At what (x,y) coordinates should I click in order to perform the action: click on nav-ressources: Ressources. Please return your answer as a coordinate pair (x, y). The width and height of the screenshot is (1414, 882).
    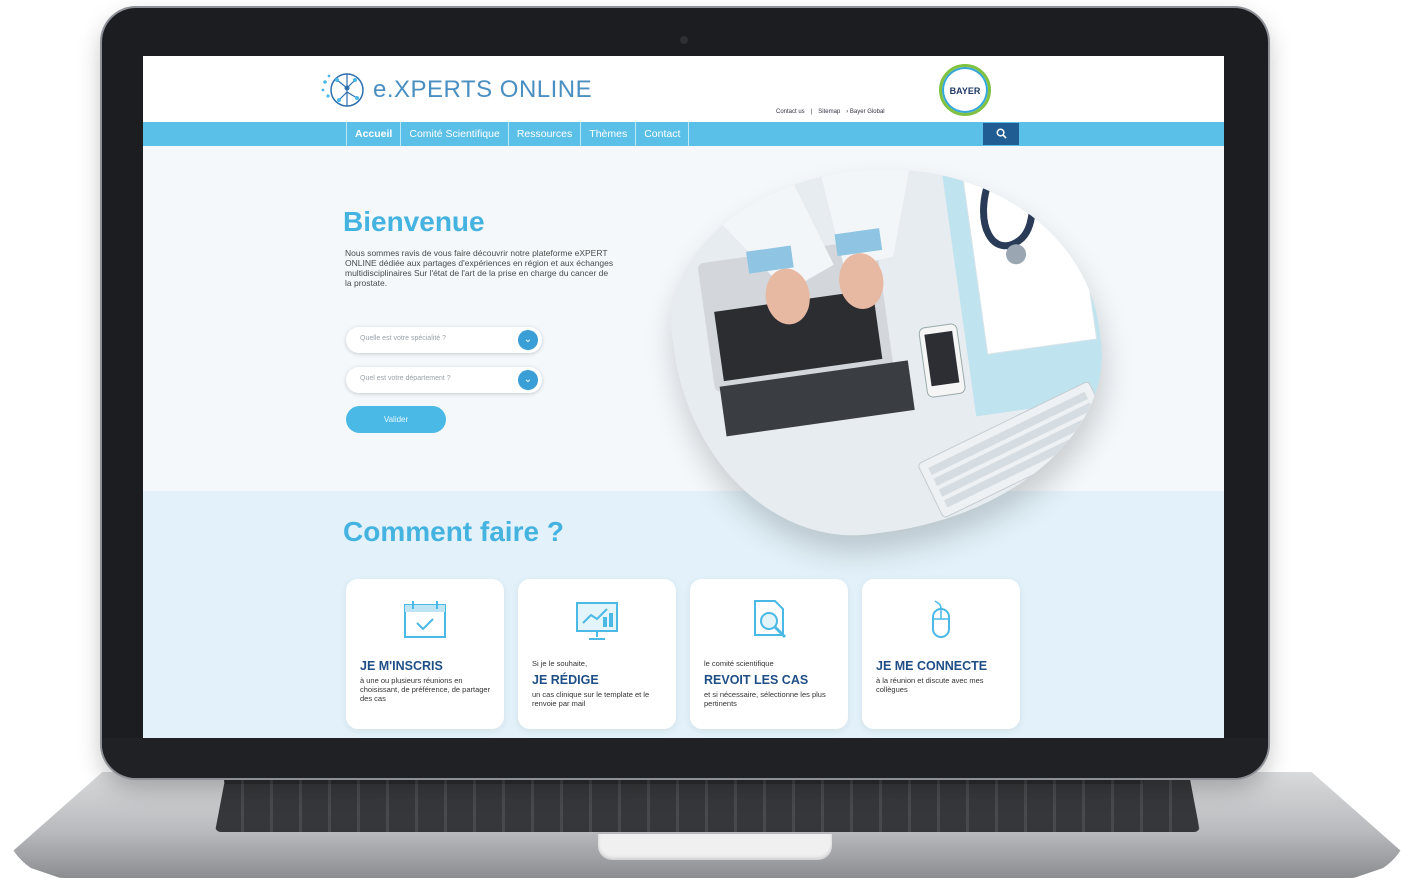
    Looking at the image, I should click on (543, 134).